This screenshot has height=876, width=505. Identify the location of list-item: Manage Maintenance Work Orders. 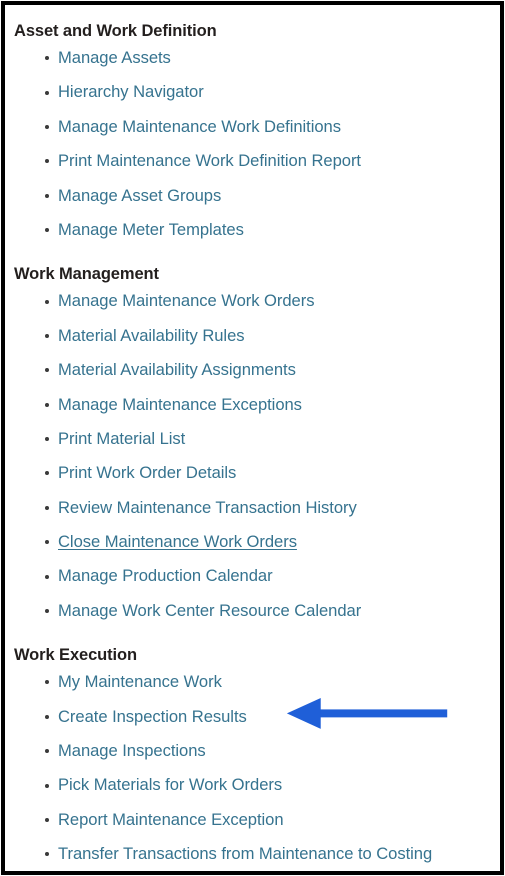
(257, 301).